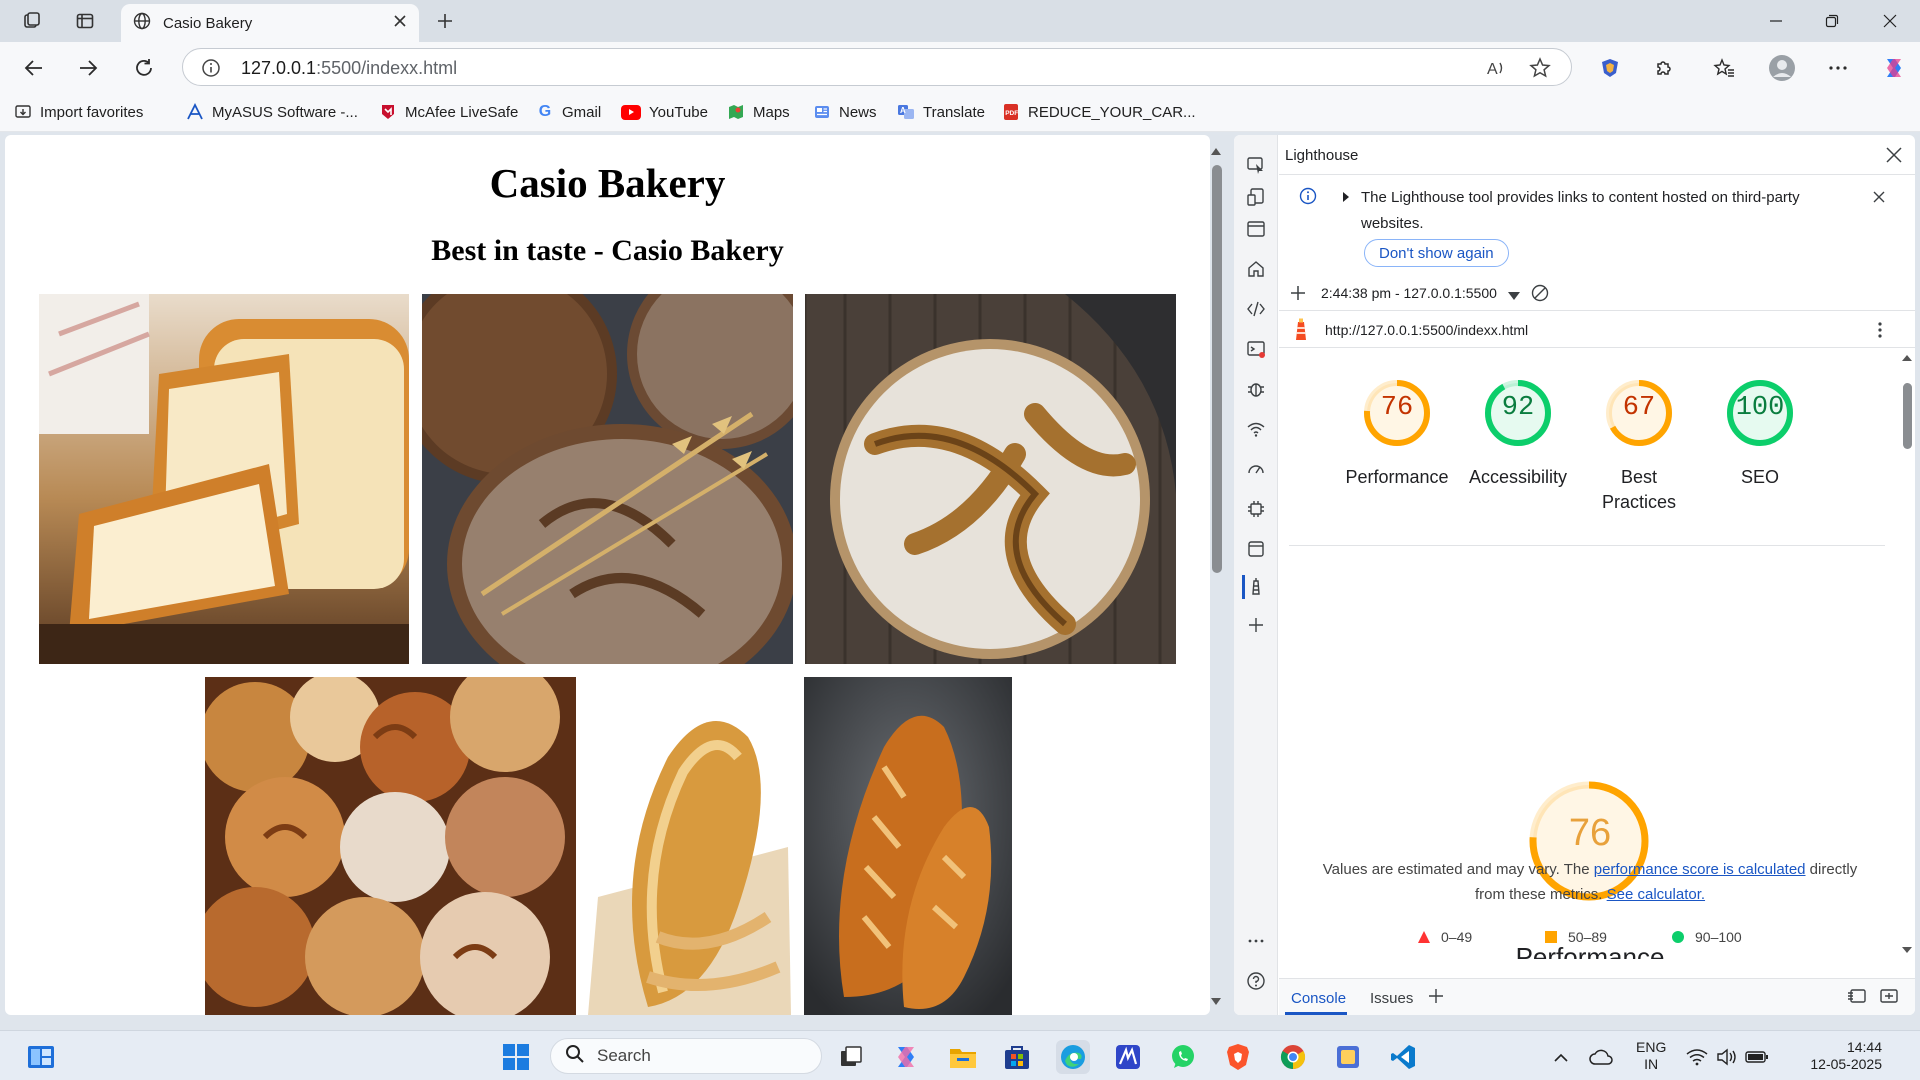 The image size is (1920, 1080). What do you see at coordinates (1256, 625) in the screenshot?
I see `more-tools-plus-icon` at bounding box center [1256, 625].